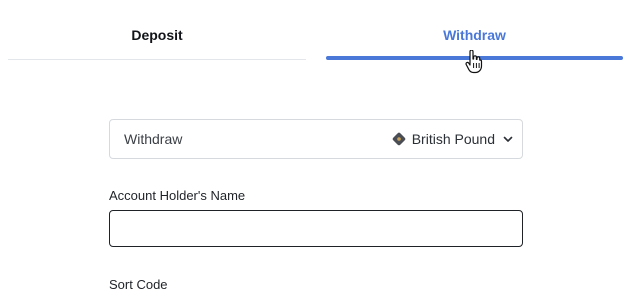  Describe the element at coordinates (316, 139) in the screenshot. I see `withdraw-currency-select: Withdraw British Pound` at that location.